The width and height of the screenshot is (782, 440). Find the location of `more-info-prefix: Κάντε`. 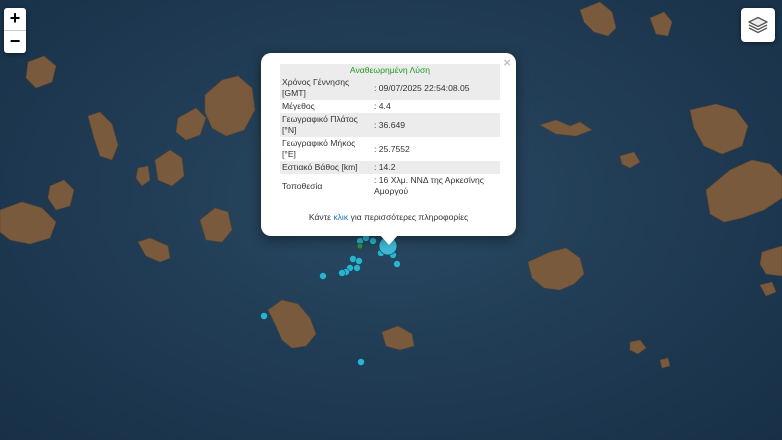

more-info-prefix: Κάντε is located at coordinates (321, 217).